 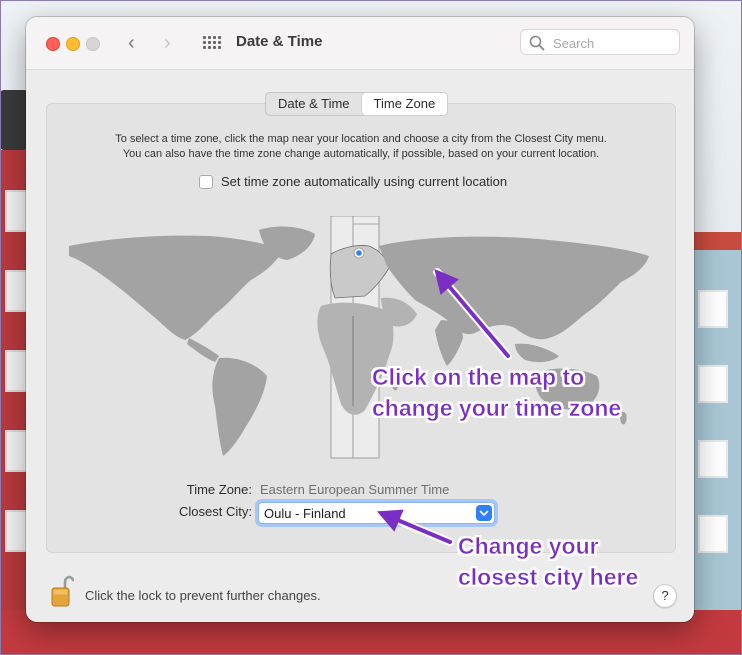 I want to click on zoom-button, so click(x=93, y=44).